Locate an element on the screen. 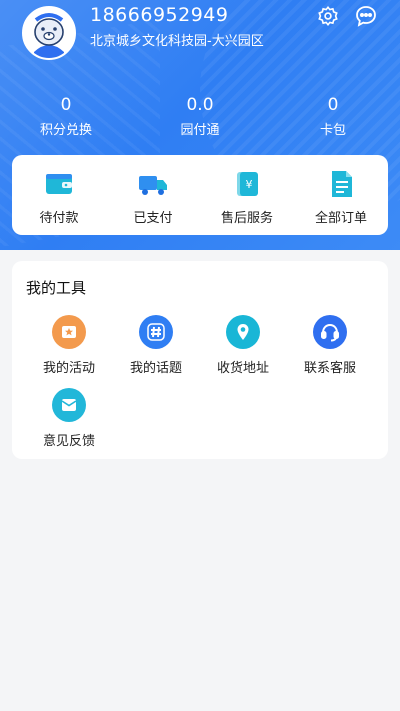 The height and width of the screenshot is (711, 400). stat-label: 园付通 is located at coordinates (200, 130).